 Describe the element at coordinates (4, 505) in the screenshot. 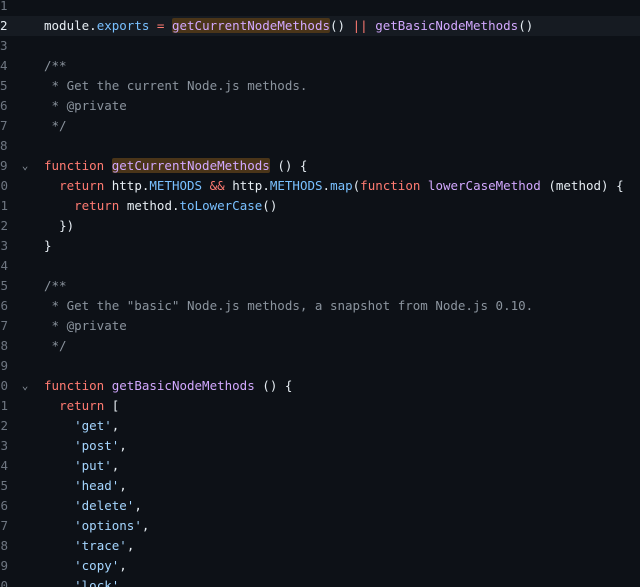

I see `line-number: 26` at that location.